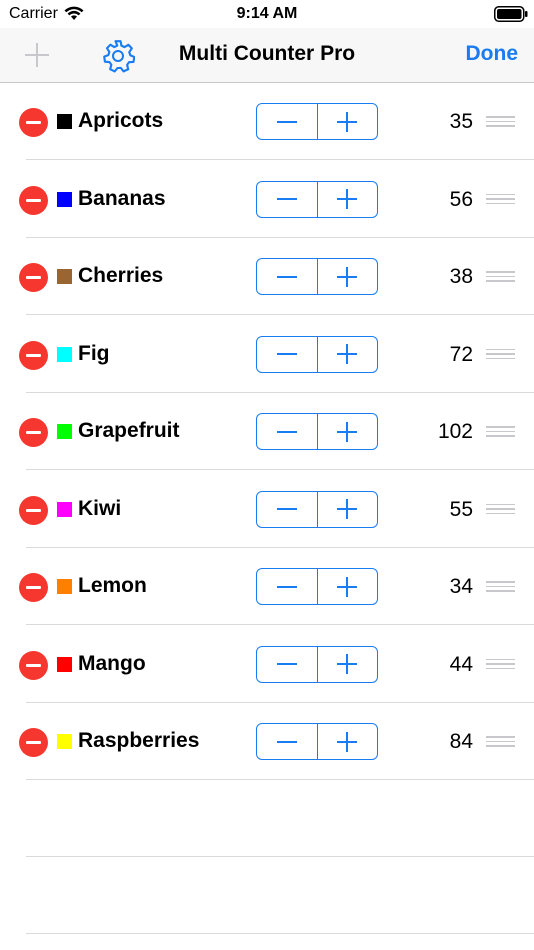 This screenshot has width=534, height=950. Describe the element at coordinates (461, 664) in the screenshot. I see `counter-value: 44` at that location.